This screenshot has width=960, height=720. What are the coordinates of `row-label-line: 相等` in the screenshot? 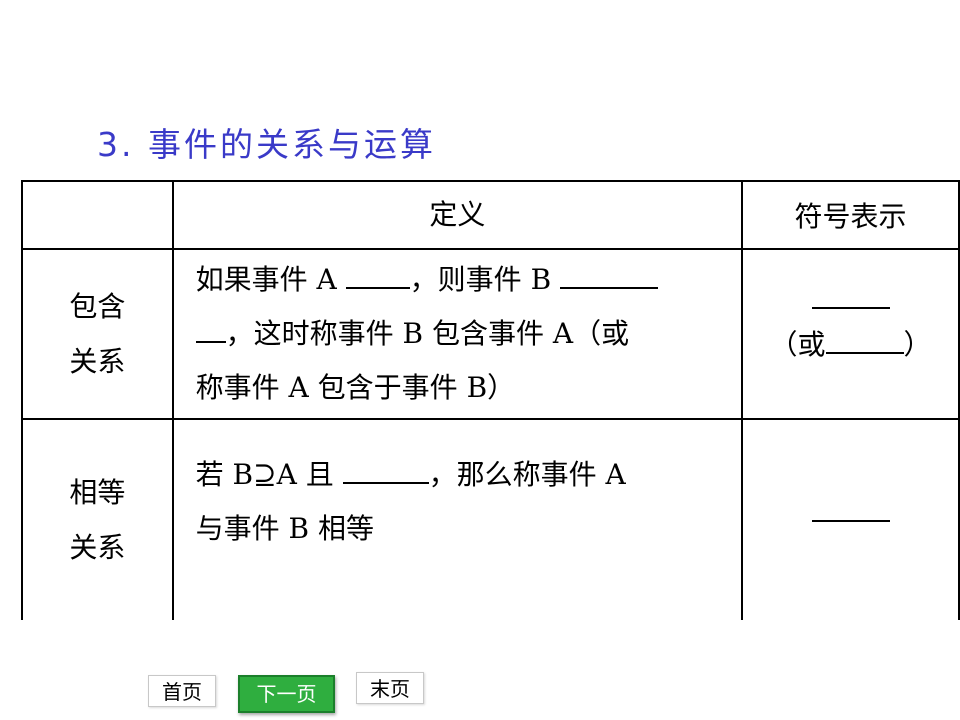 It's located at (97, 492).